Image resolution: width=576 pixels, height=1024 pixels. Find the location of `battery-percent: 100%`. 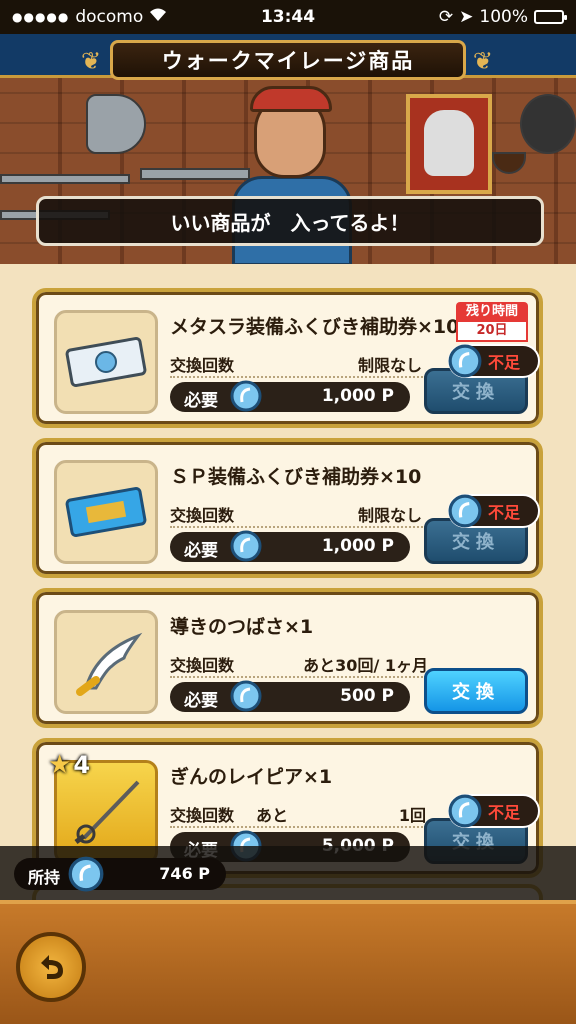

battery-percent: 100% is located at coordinates (503, 17).